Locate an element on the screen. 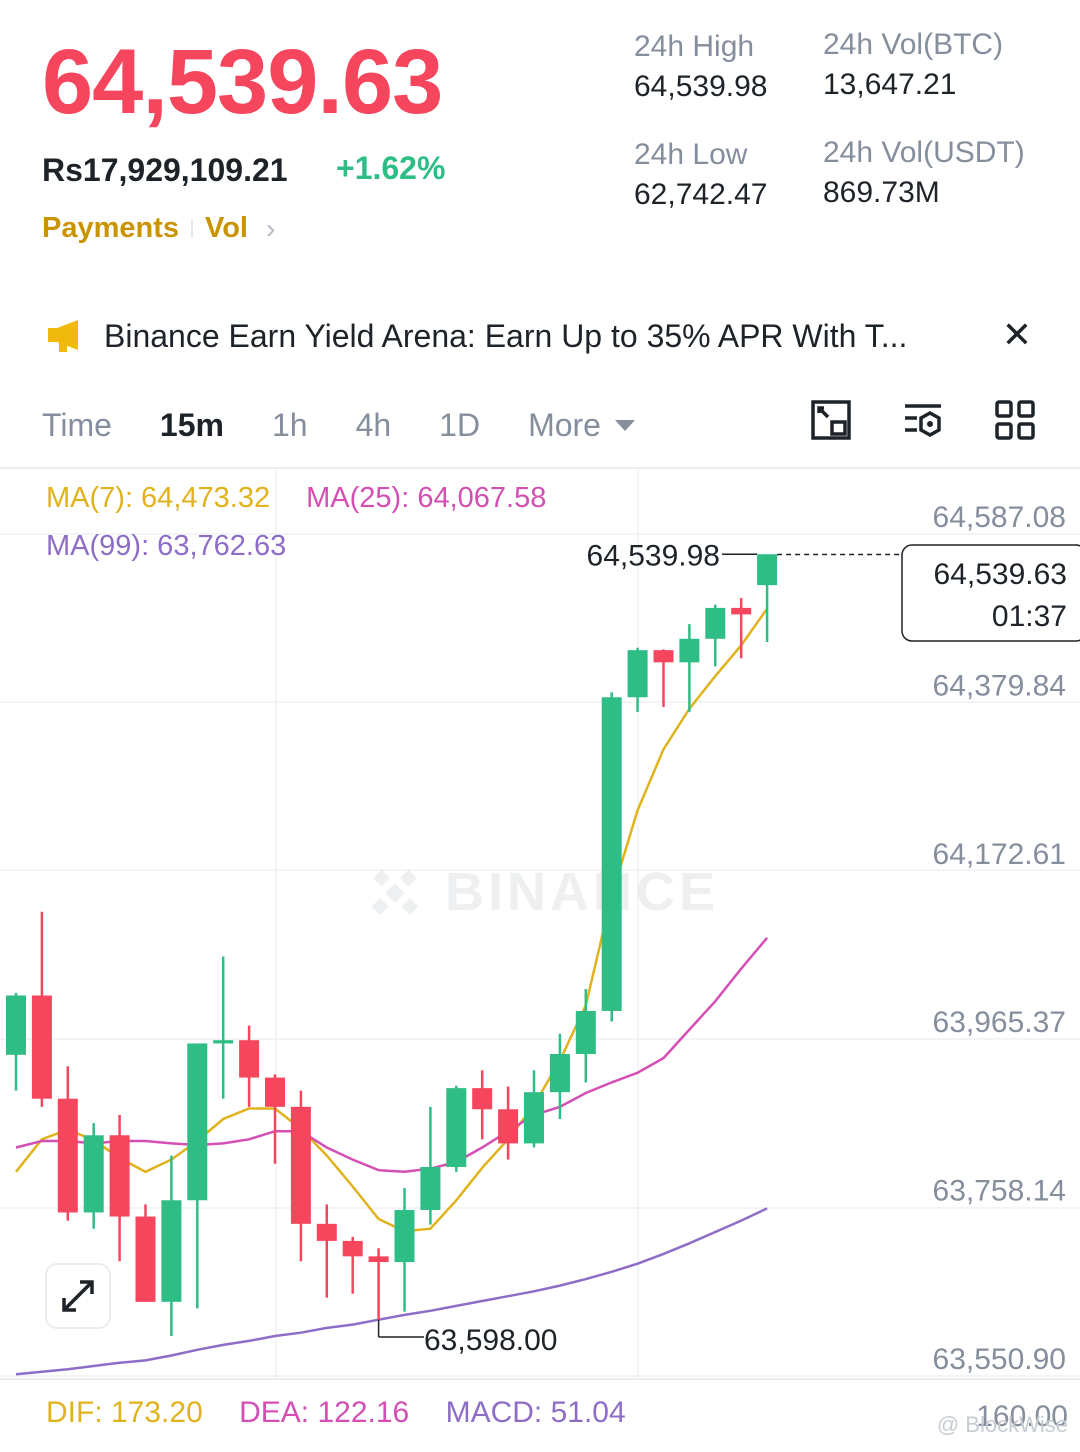 This screenshot has width=1080, height=1452. current-price-label: 64,539.63 is located at coordinates (1000, 574).